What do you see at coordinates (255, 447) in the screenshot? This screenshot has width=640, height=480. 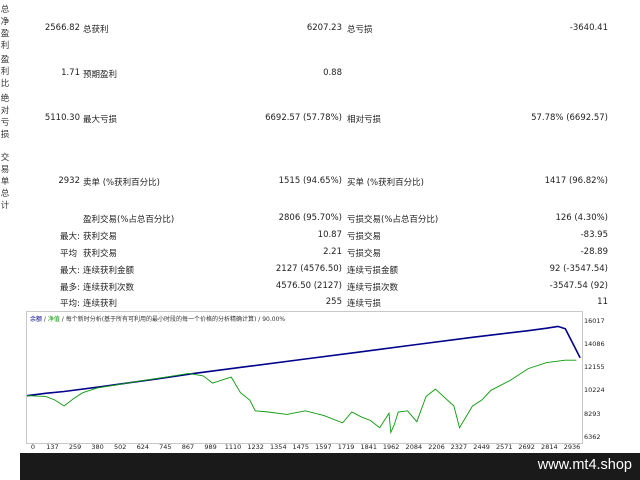 I see `x-tick-label: 1232` at bounding box center [255, 447].